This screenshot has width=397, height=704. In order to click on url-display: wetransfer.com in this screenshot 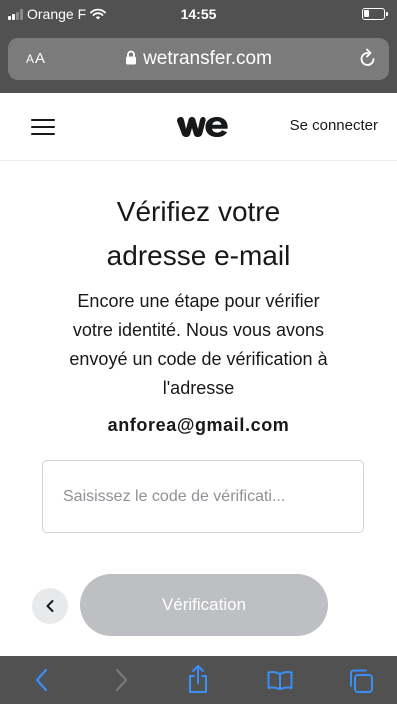, I will do `click(198, 59)`.